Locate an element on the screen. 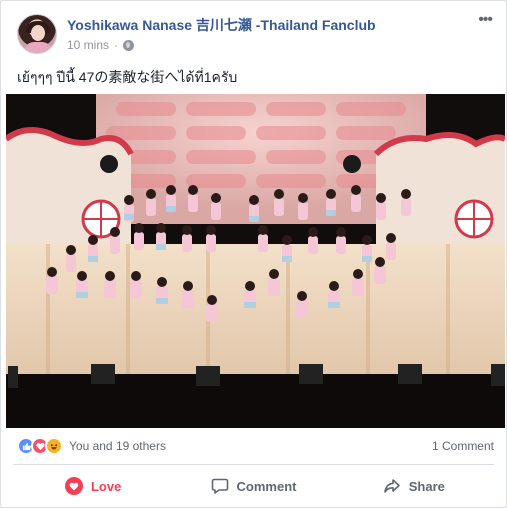  comment-button: Comment is located at coordinates (253, 486).